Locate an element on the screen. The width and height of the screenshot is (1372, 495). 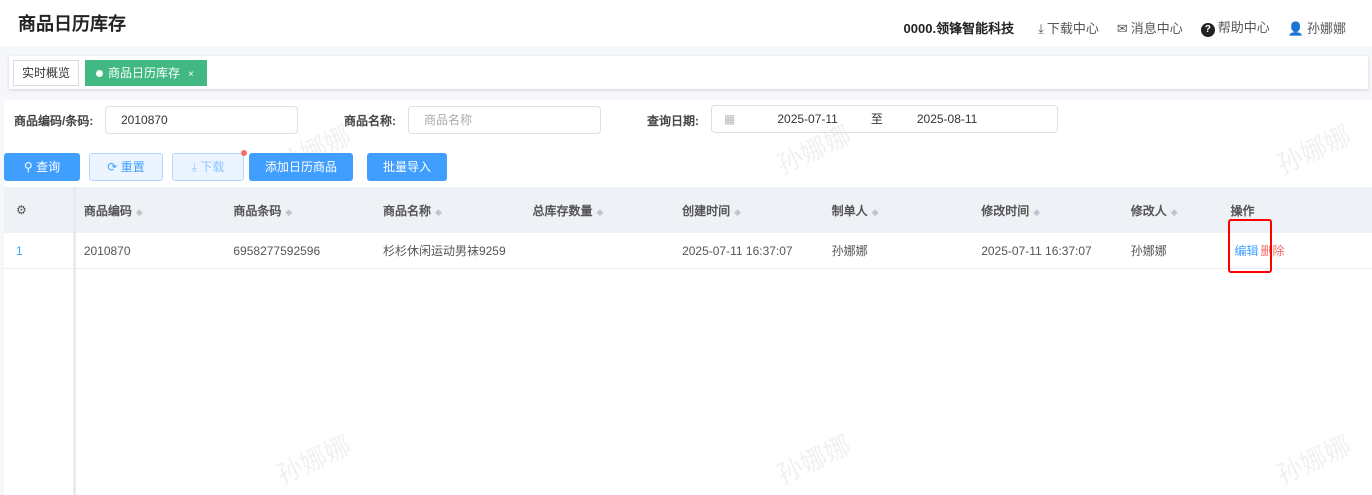
highlight-box is located at coordinates (1250, 246).